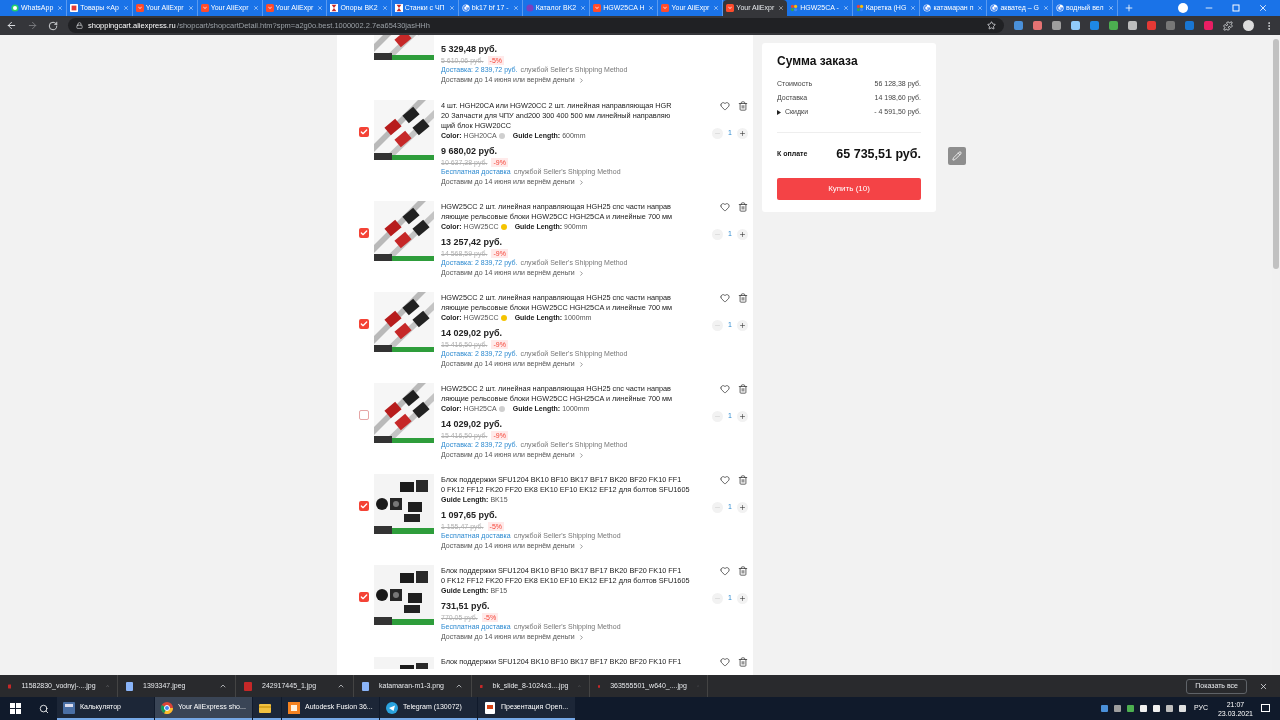 The height and width of the screenshot is (720, 1280). Describe the element at coordinates (1228, 25) in the screenshot. I see `extensions-icon` at that location.